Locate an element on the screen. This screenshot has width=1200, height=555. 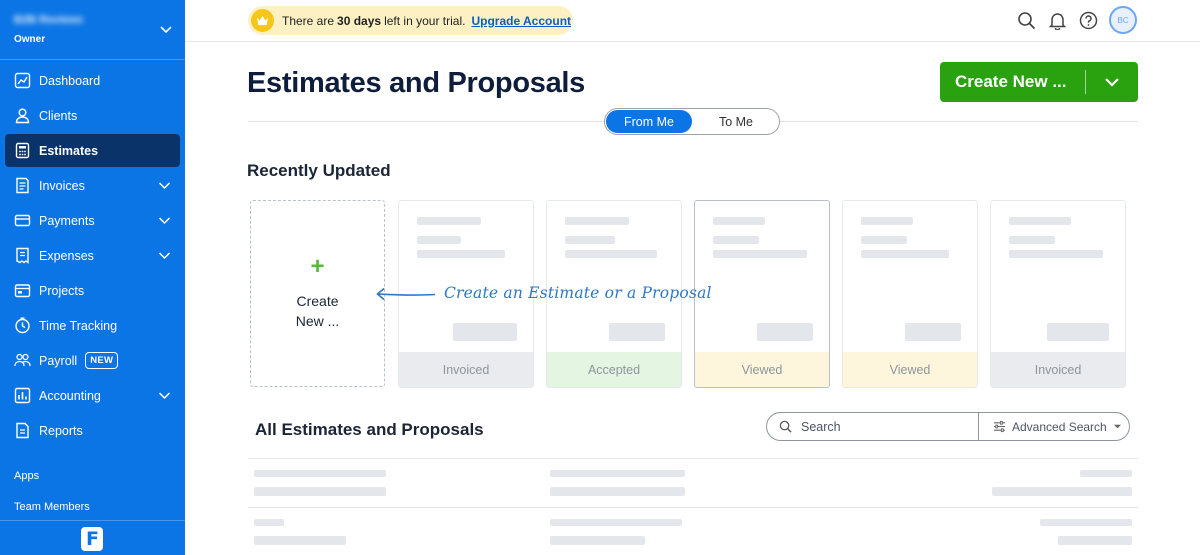
create-hint-text: Create an Estimate or a Proposal is located at coordinates (578, 293).